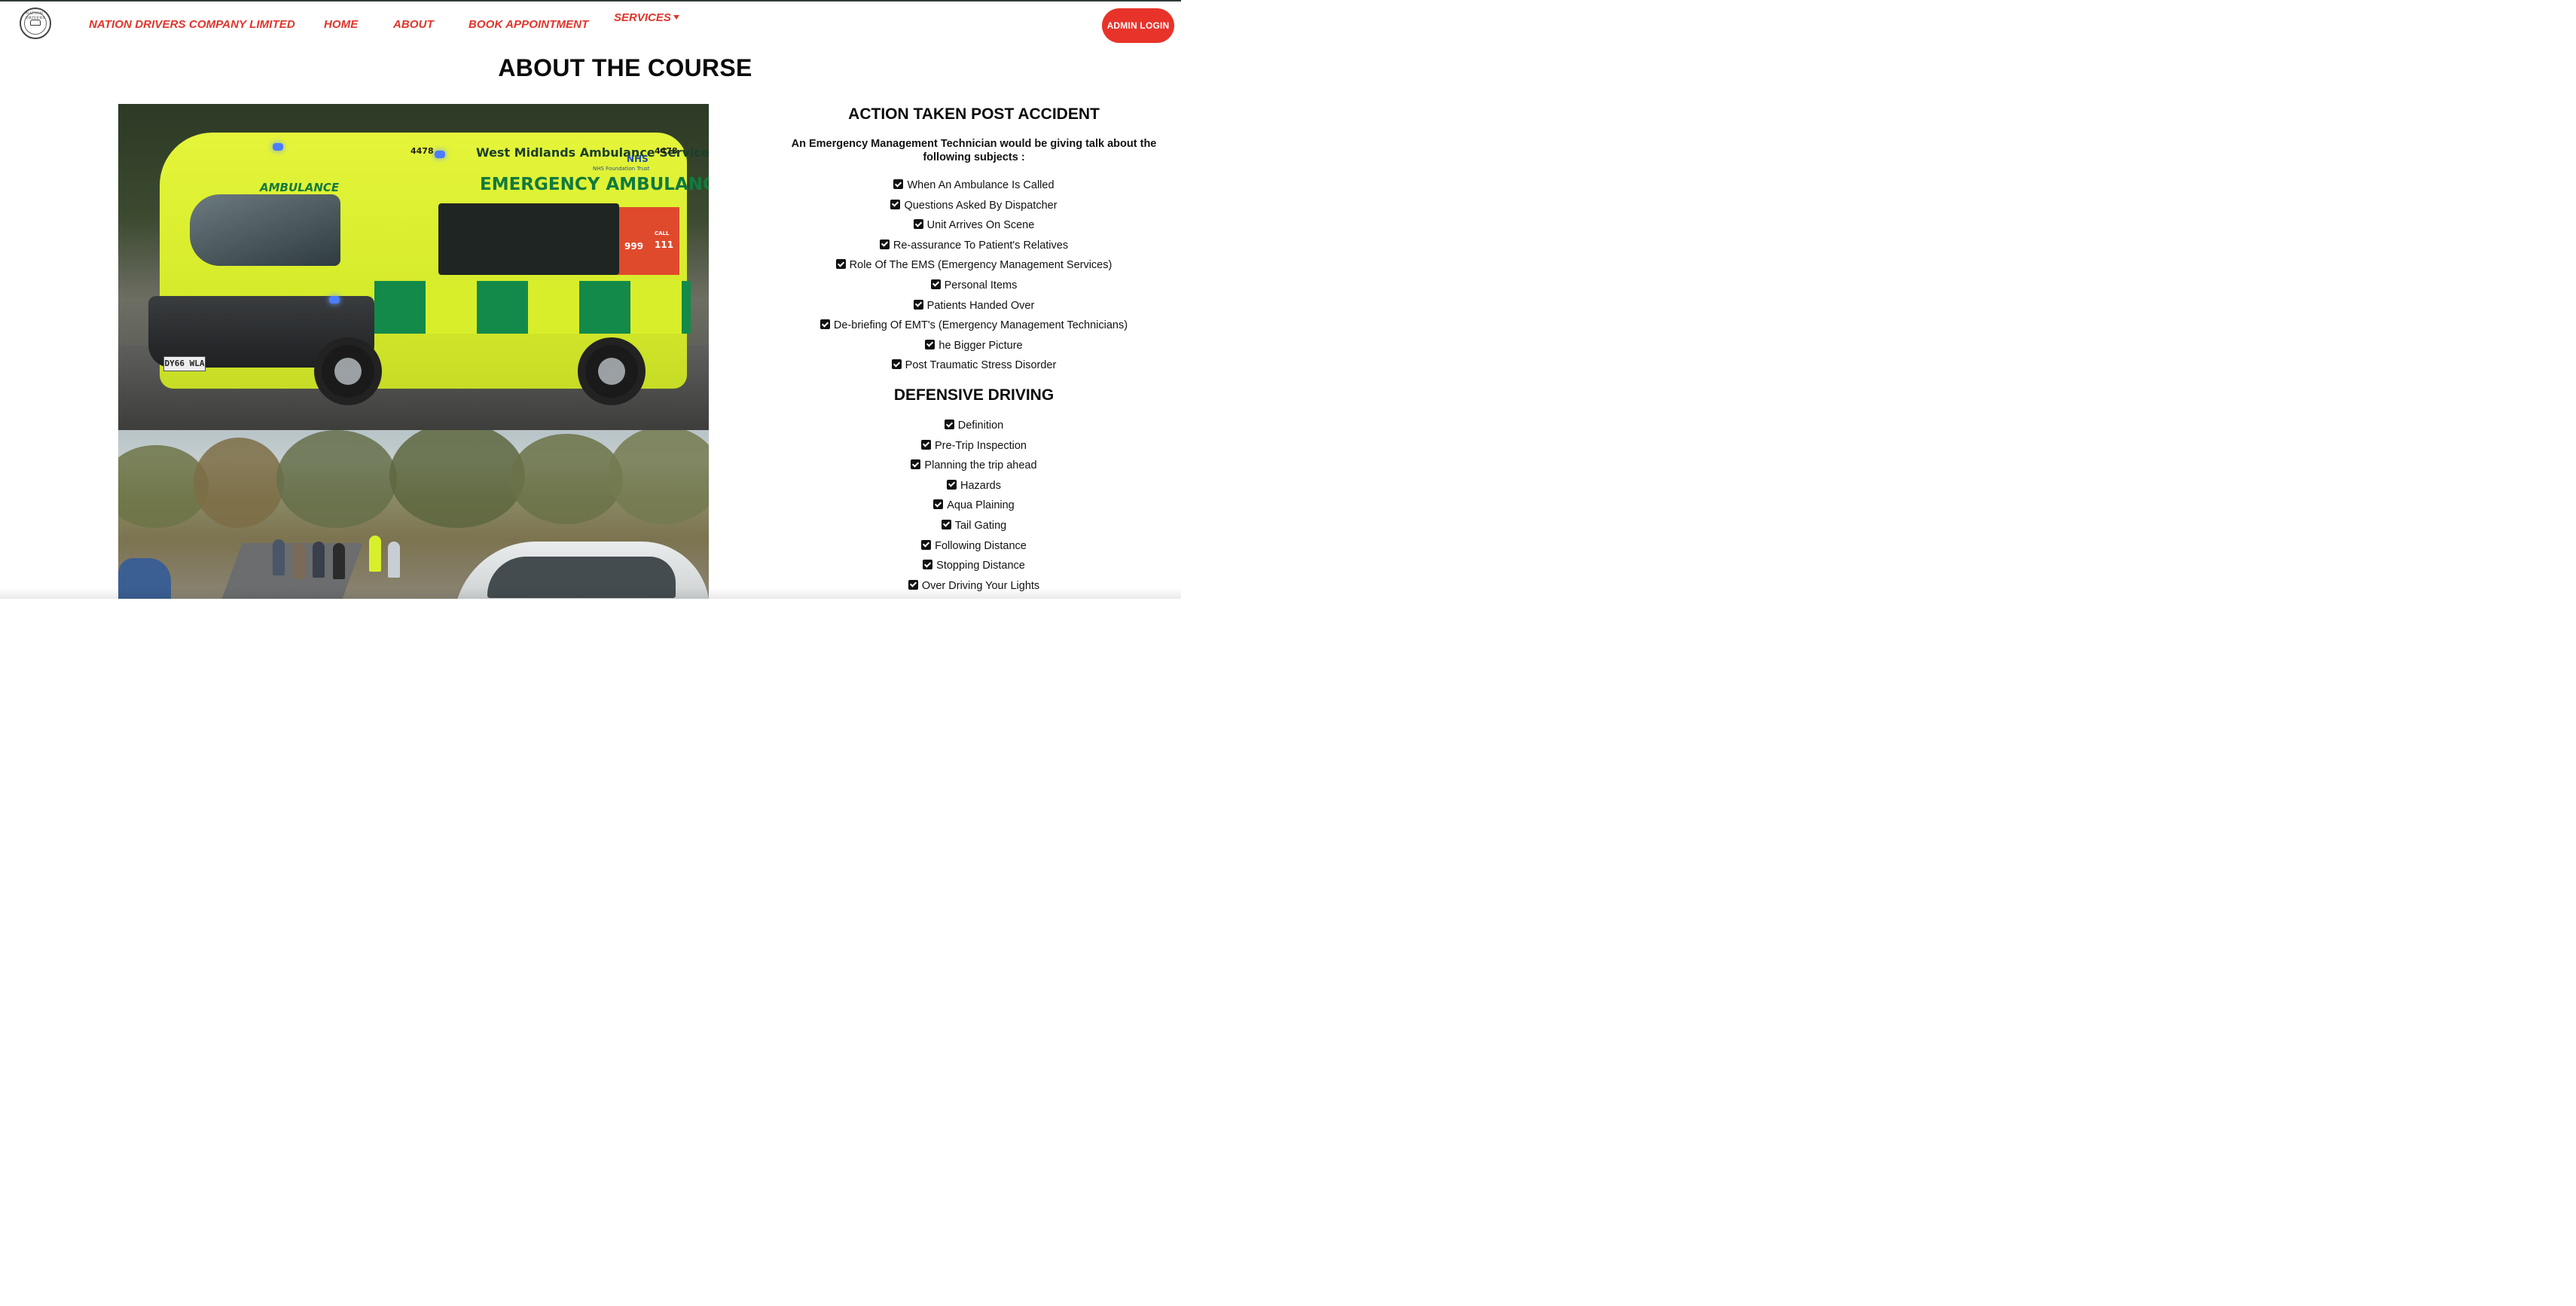 Image resolution: width=2576 pixels, height=1306 pixels. I want to click on list-item: Re-assurance To Patient's Relatives, so click(974, 247).